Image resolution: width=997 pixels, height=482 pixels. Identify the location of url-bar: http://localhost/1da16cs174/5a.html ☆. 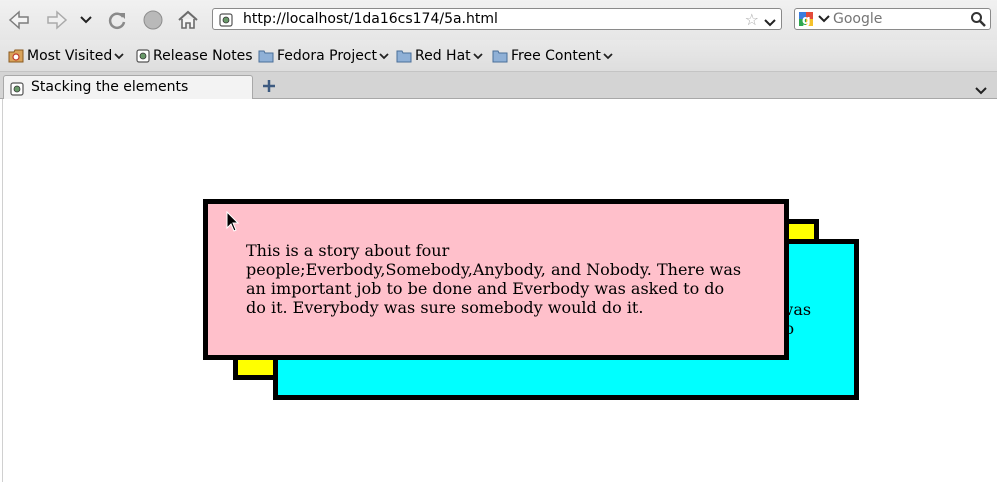
(497, 19).